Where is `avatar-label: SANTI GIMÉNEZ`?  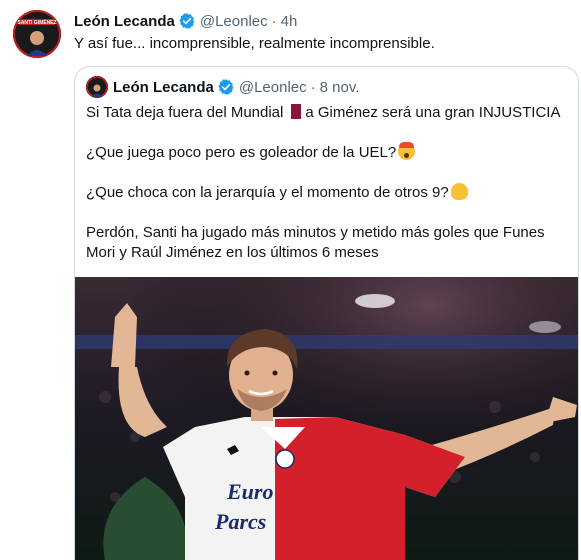 avatar-label: SANTI GIMÉNEZ is located at coordinates (36, 22).